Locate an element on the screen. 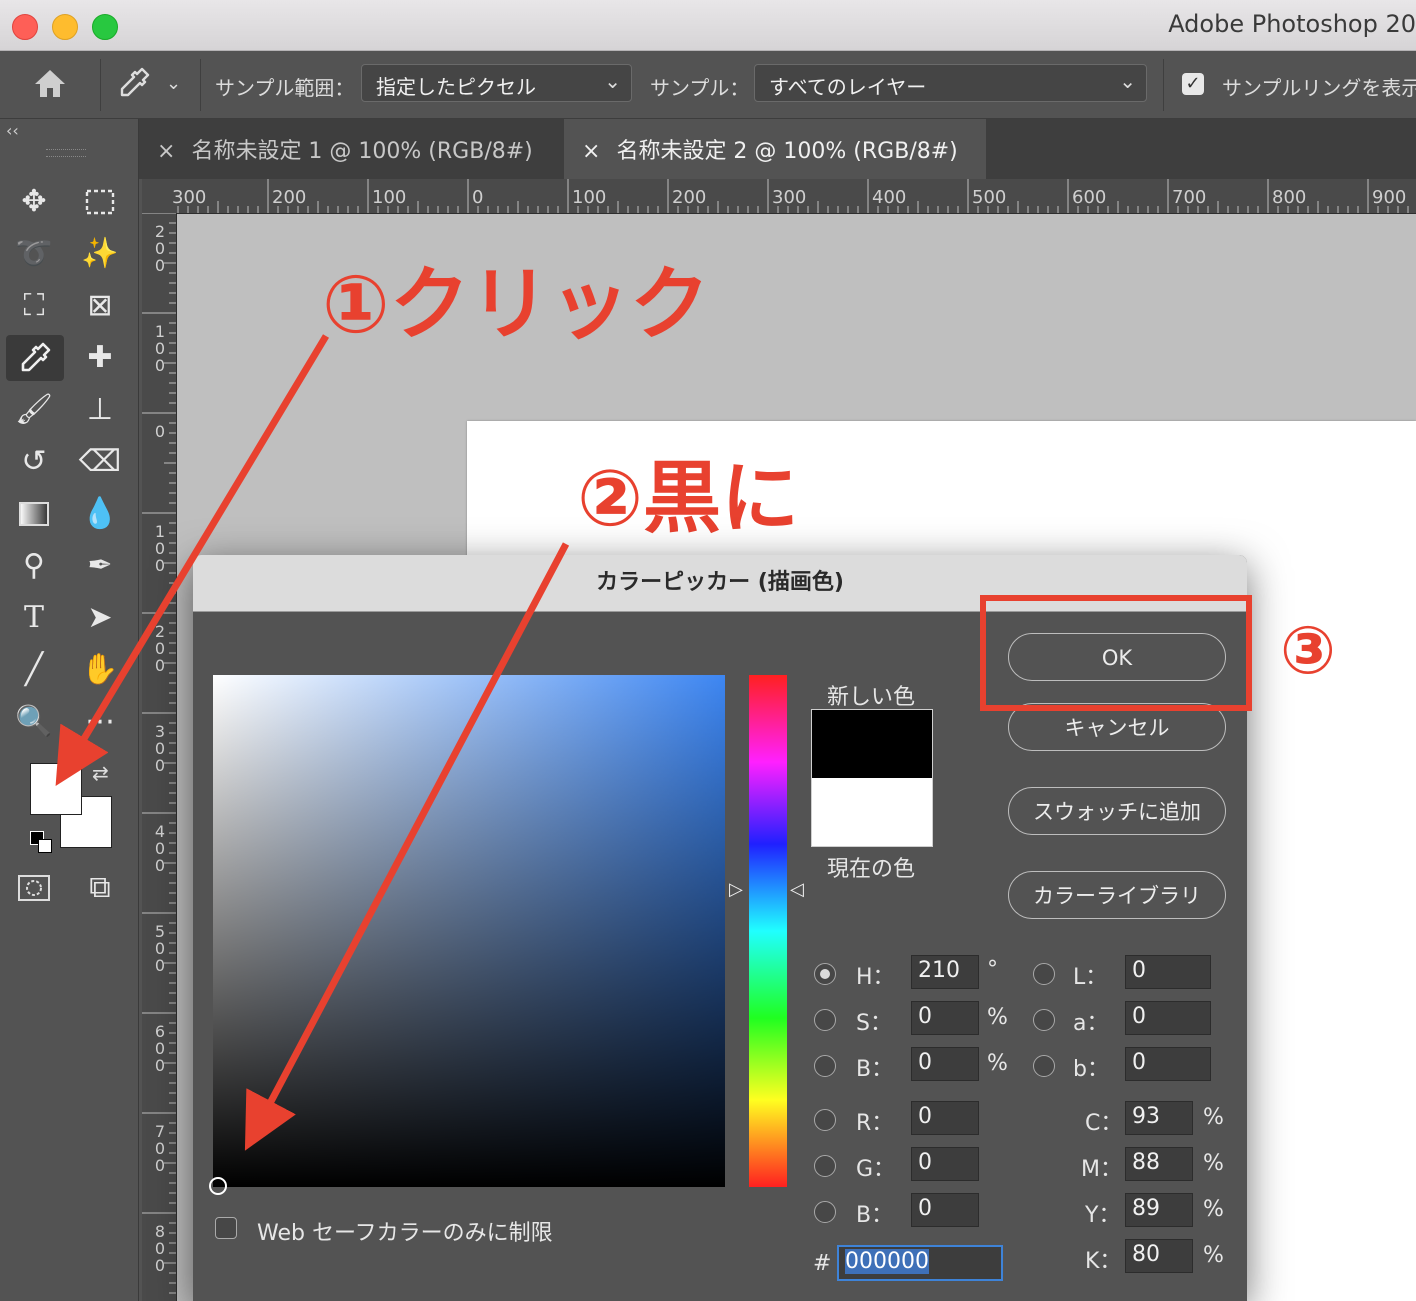 Image resolution: width=1416 pixels, height=1301 pixels. history-brush-tool-icon: ↺ is located at coordinates (34, 462).